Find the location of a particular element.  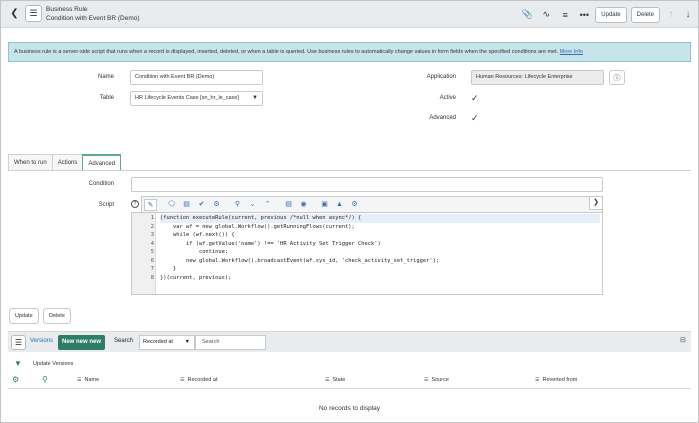

save-icon: ▣ is located at coordinates (324, 205).